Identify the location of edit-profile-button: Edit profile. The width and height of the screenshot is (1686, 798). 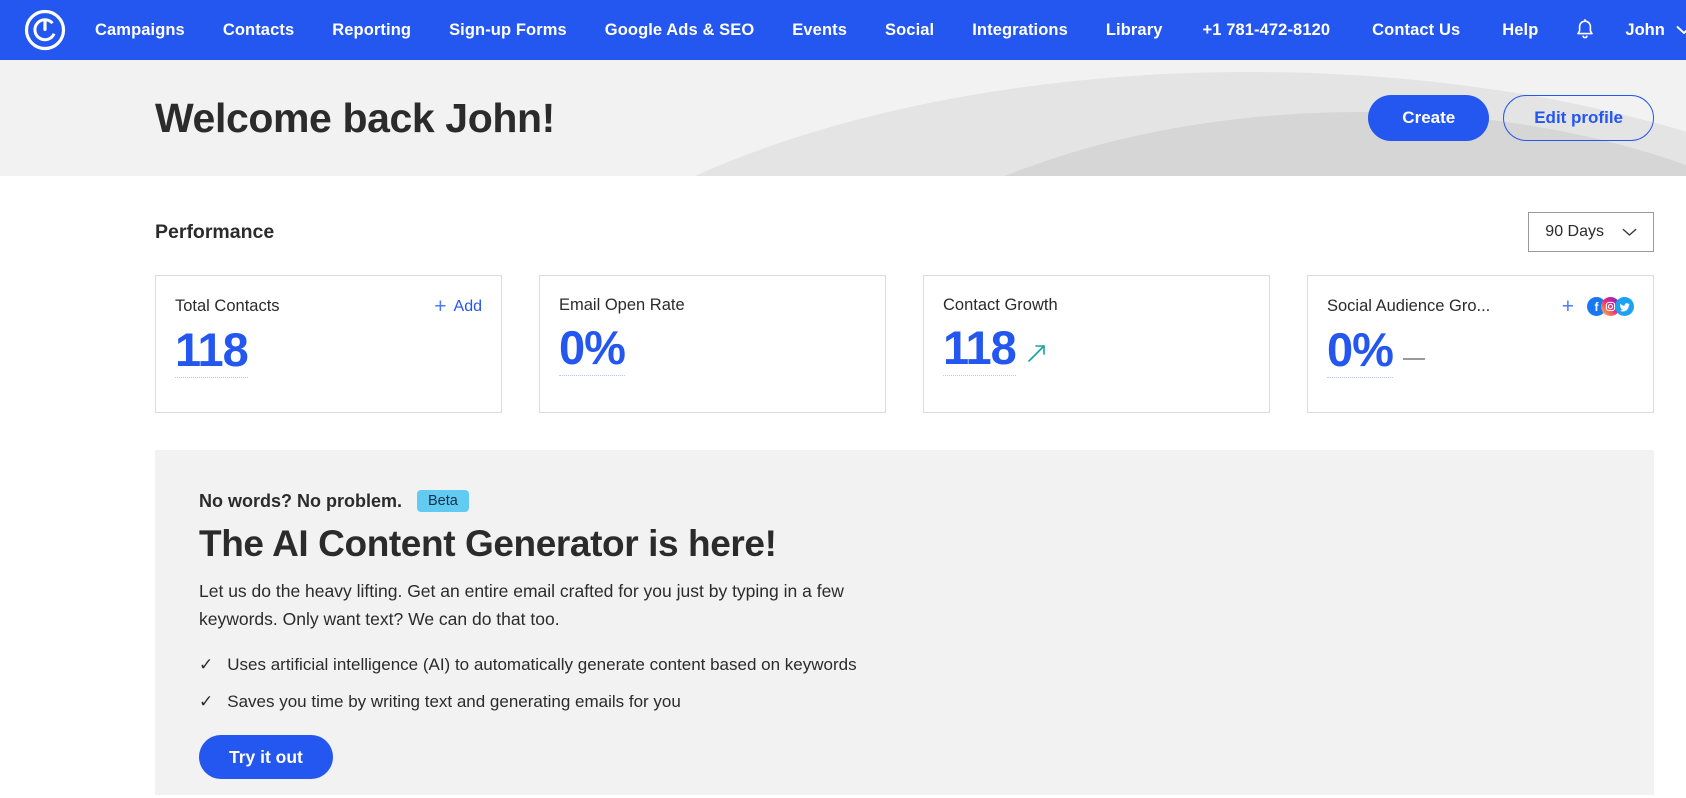
(1578, 118).